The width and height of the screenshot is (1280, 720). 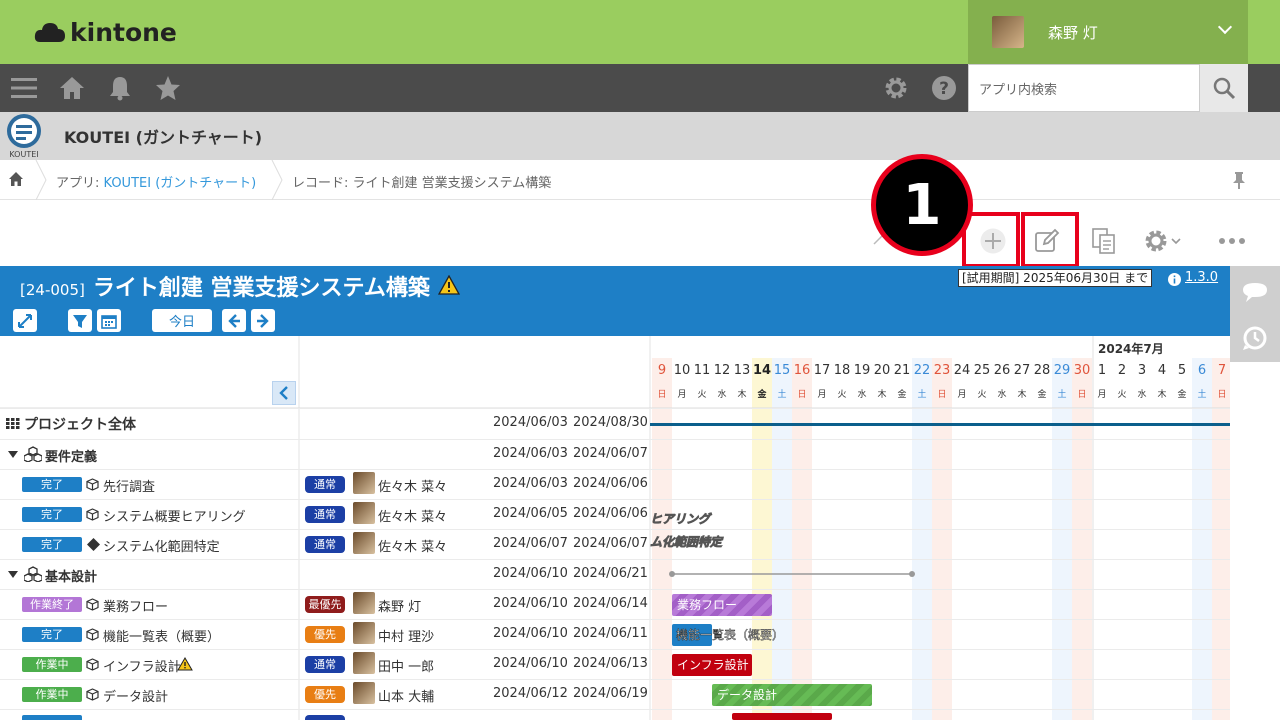 I want to click on gantt-bar-partial, so click(x=782, y=716).